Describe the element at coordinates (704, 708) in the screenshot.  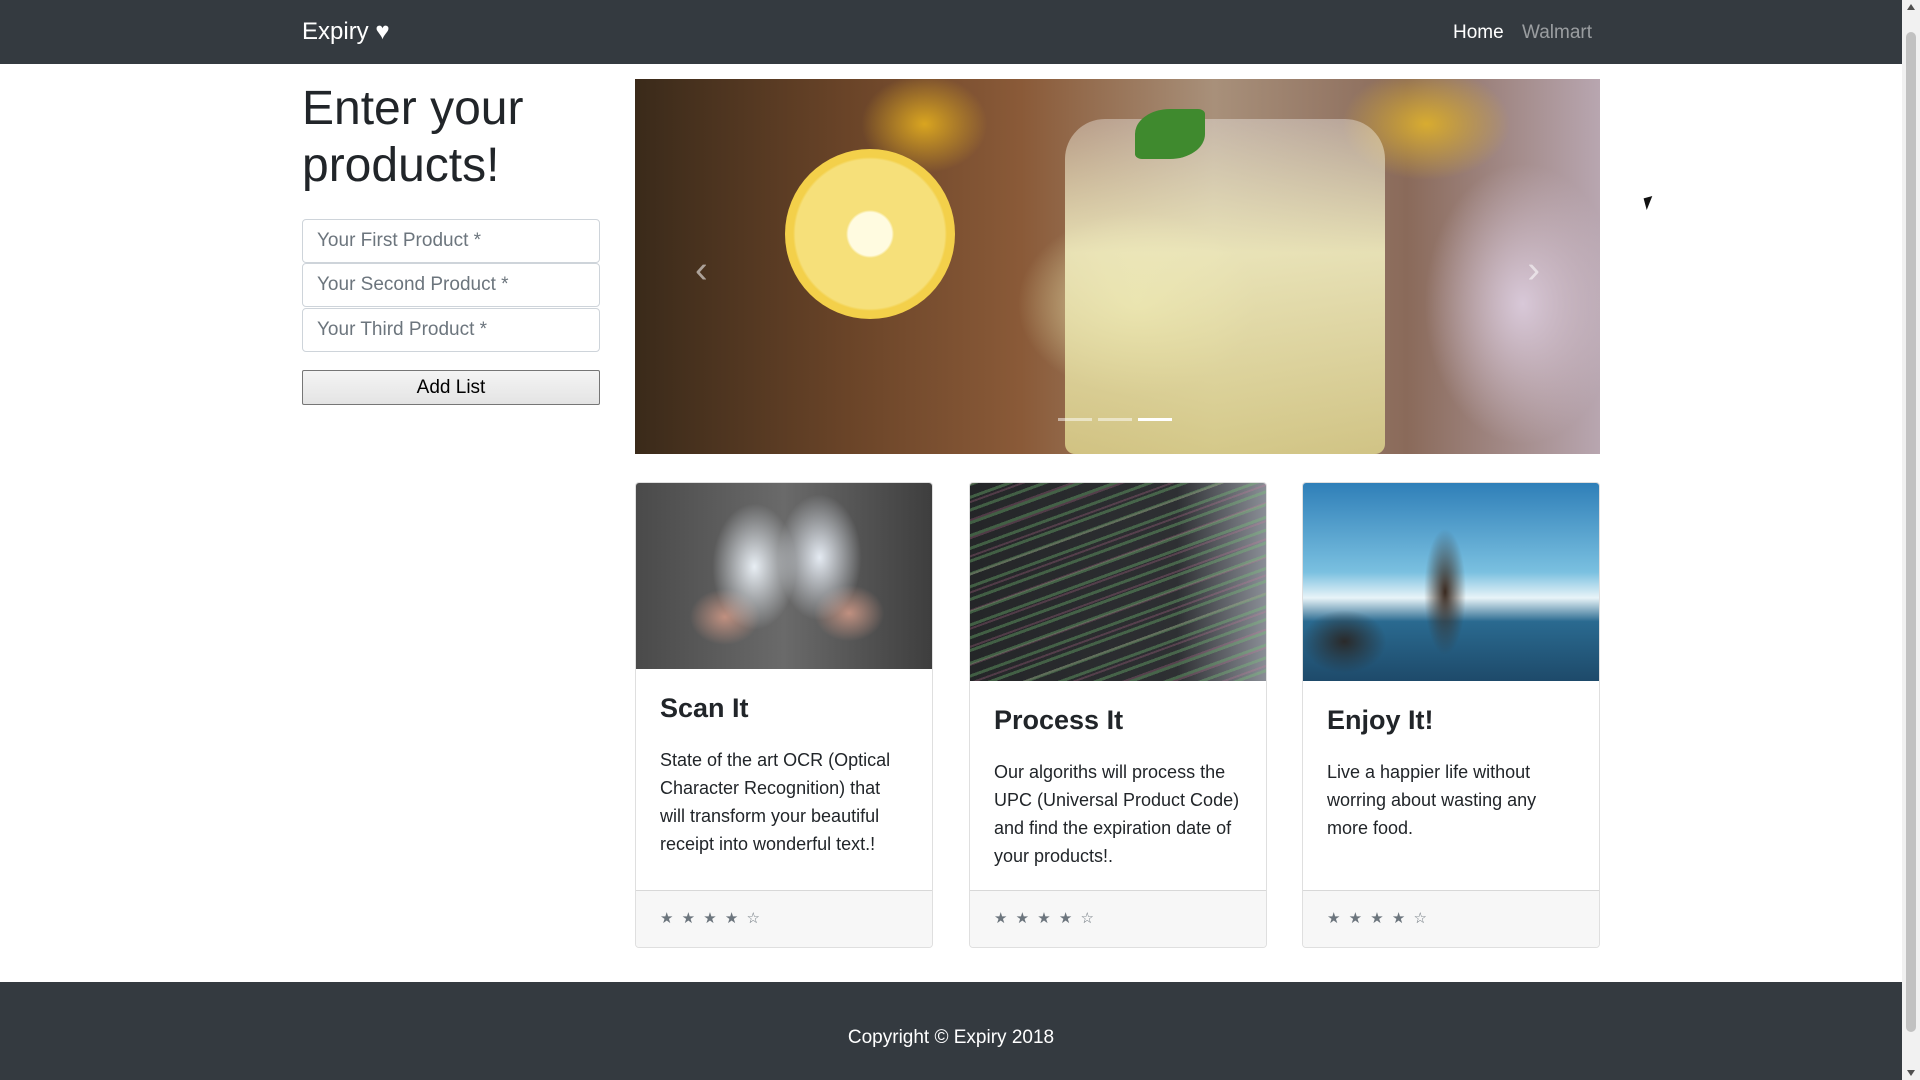
I see `card-title: Scan It` at that location.